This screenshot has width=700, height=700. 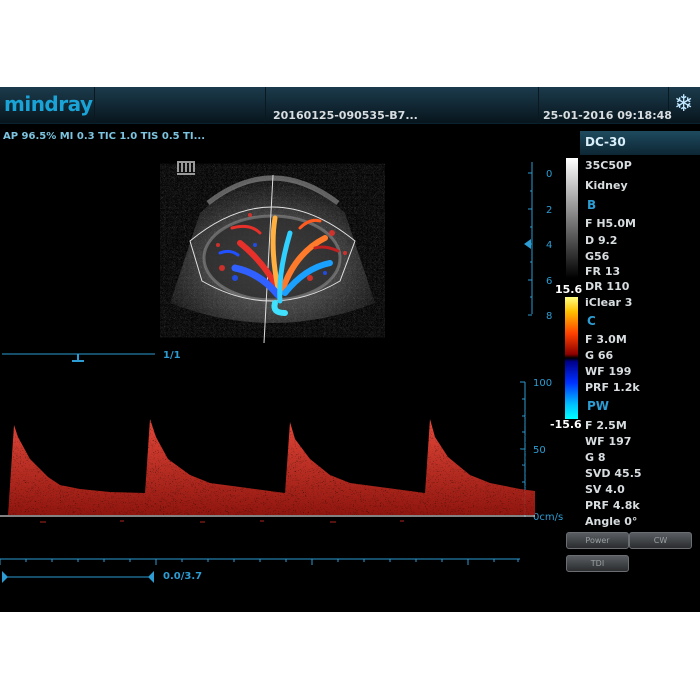 I want to click on mindray-m-logo, so click(x=186, y=168).